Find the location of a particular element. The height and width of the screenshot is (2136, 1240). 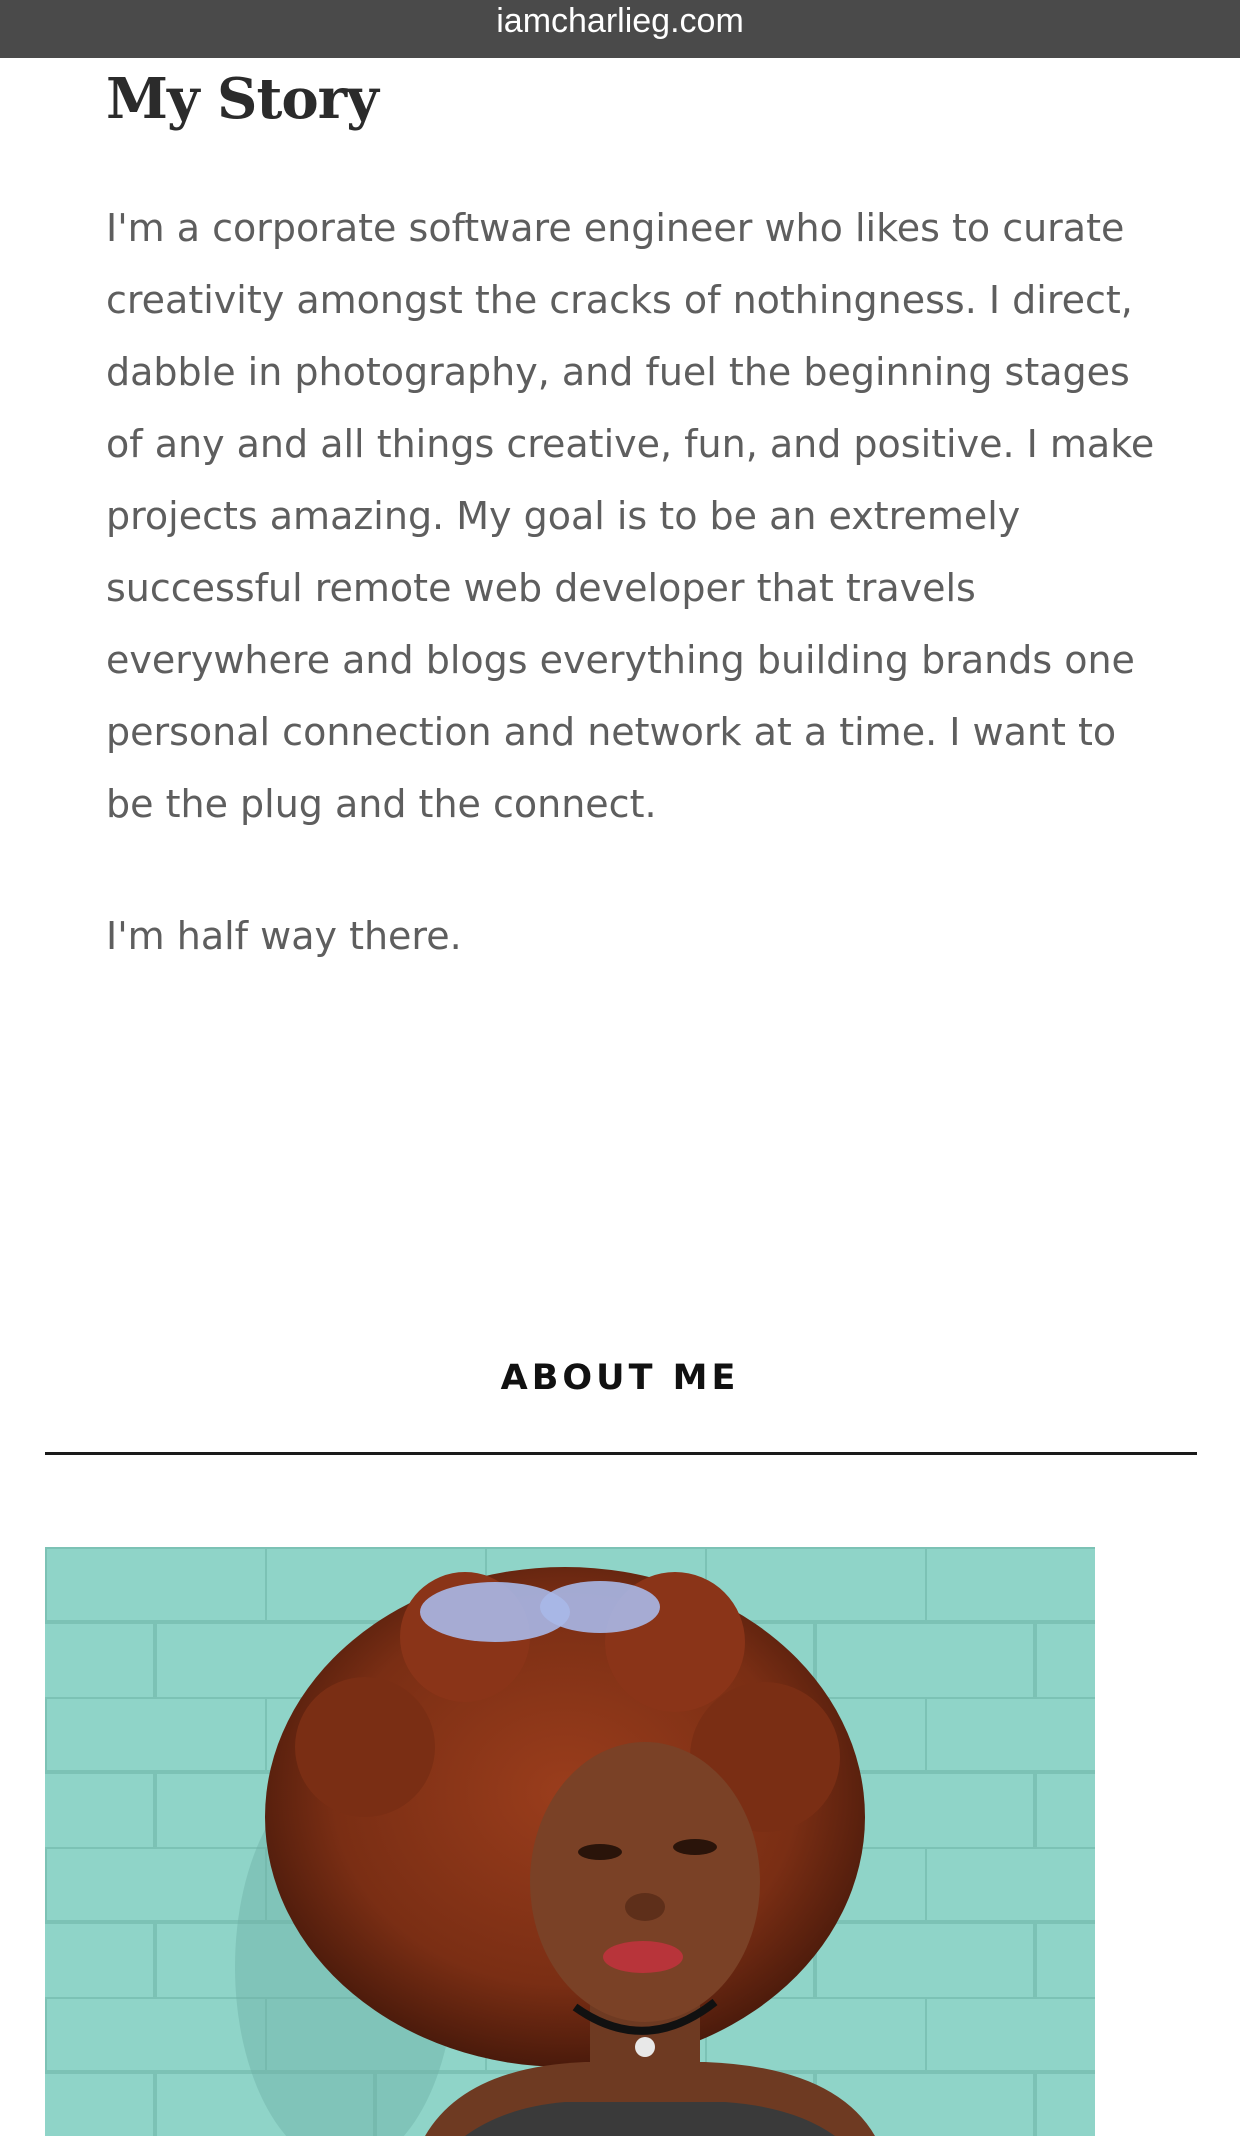

story-title: My Story is located at coordinates (242, 99).